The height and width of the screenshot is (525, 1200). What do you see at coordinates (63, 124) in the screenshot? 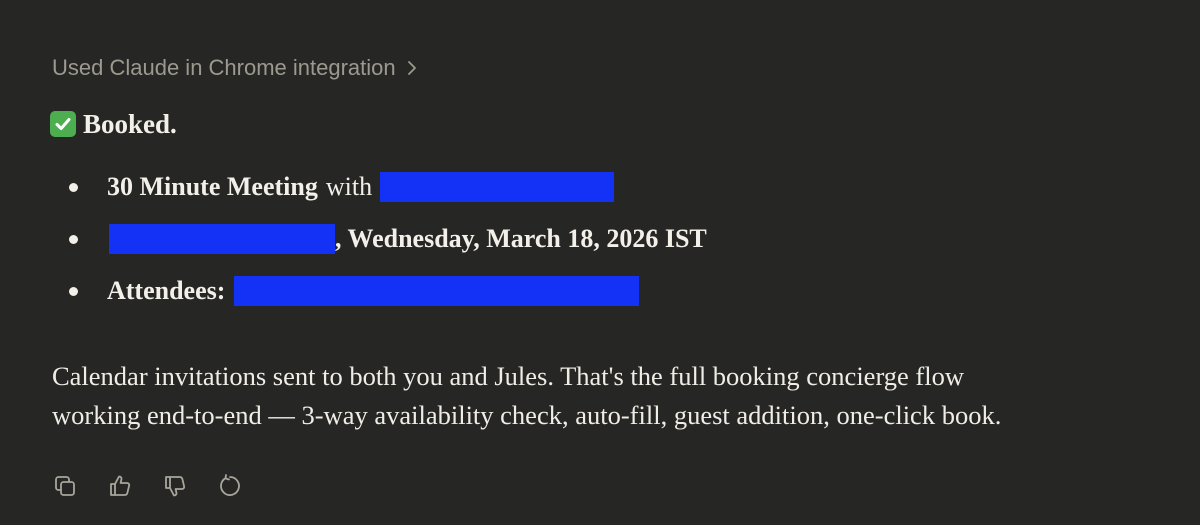
I see `check-mark-button-icon` at bounding box center [63, 124].